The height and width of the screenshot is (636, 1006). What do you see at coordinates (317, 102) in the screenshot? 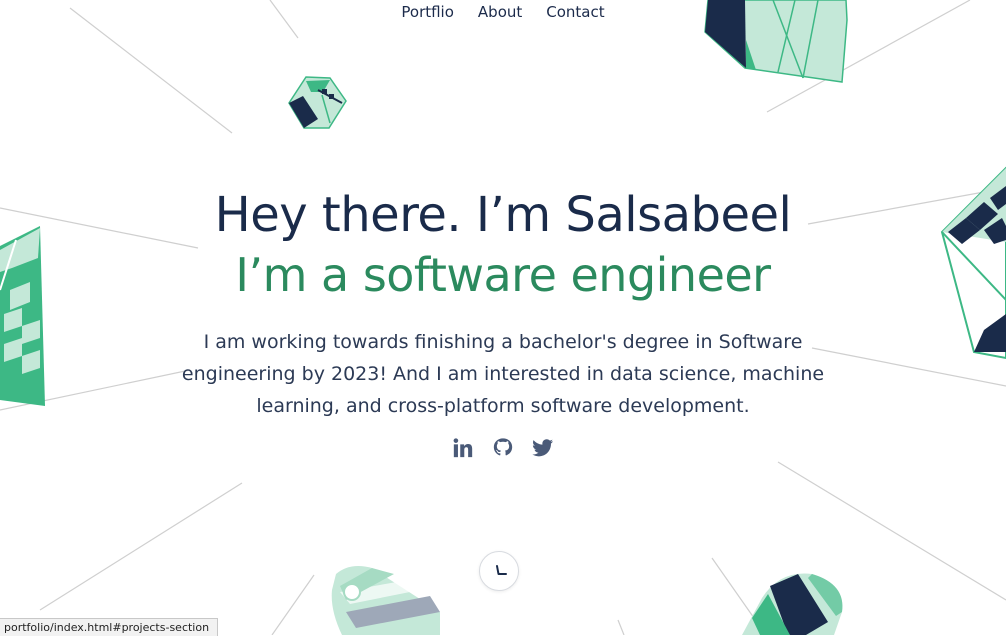
I see `cube-icon` at bounding box center [317, 102].